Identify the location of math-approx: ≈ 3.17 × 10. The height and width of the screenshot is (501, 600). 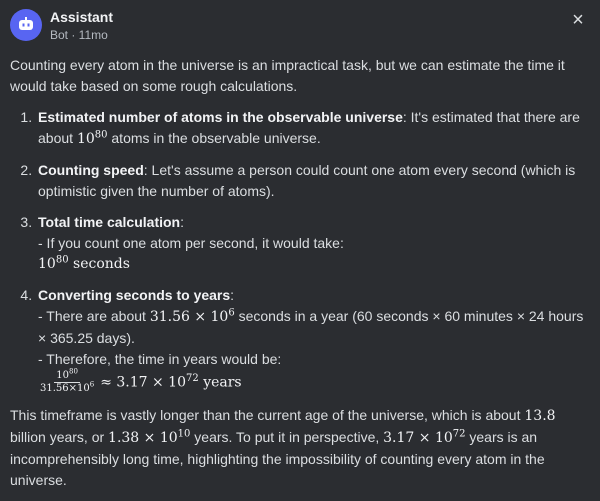
(143, 382).